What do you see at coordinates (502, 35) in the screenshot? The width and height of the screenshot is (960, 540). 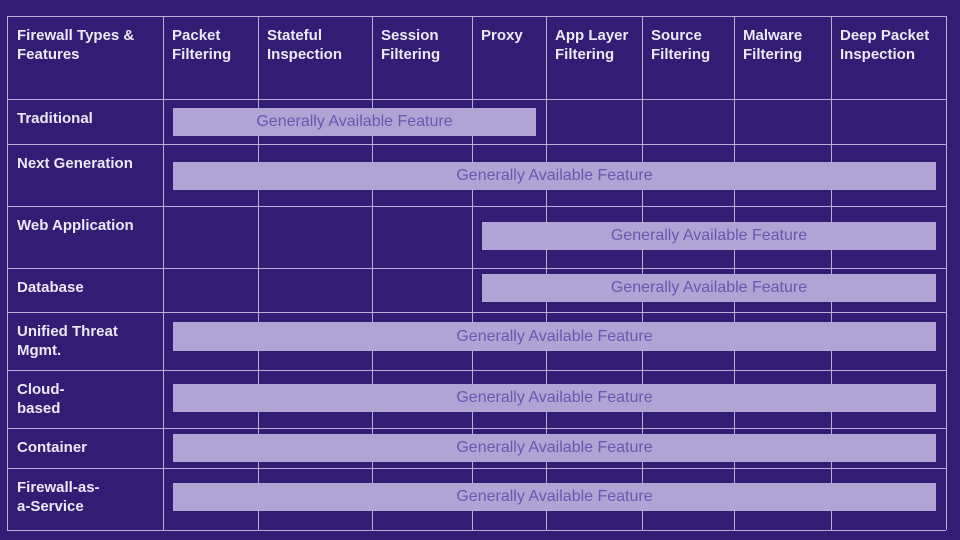 I see `column-header: Proxy` at bounding box center [502, 35].